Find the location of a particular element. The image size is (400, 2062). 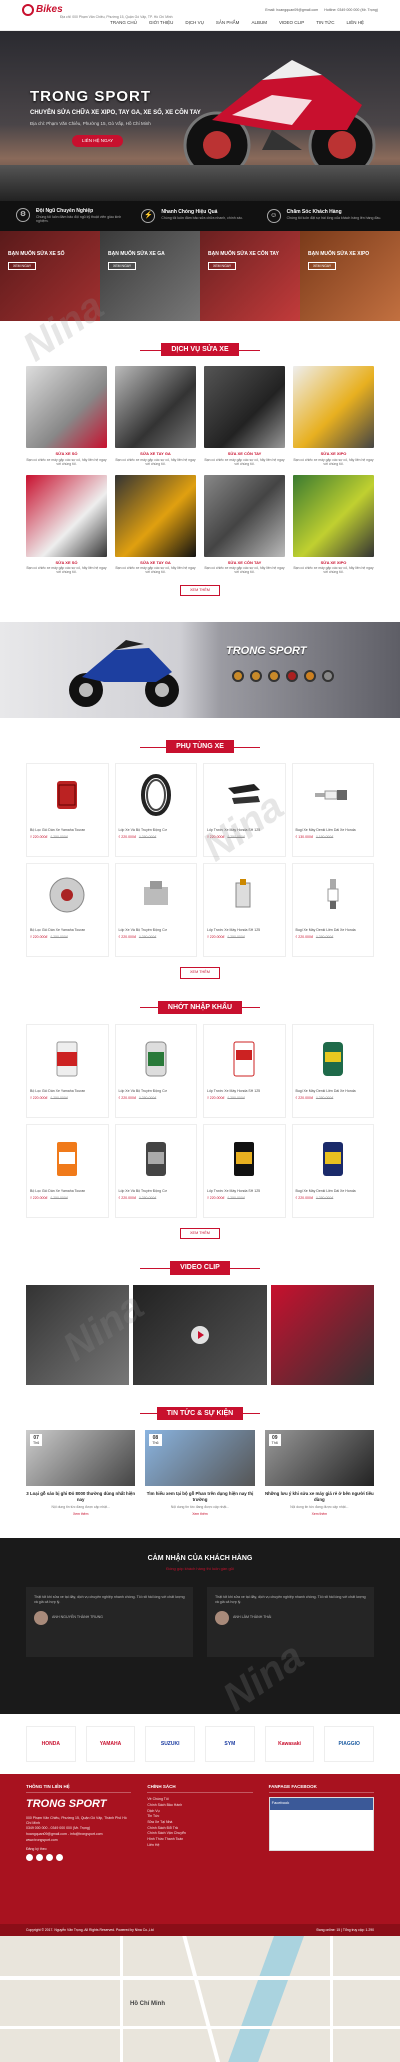

play-icon is located at coordinates (200, 1334).